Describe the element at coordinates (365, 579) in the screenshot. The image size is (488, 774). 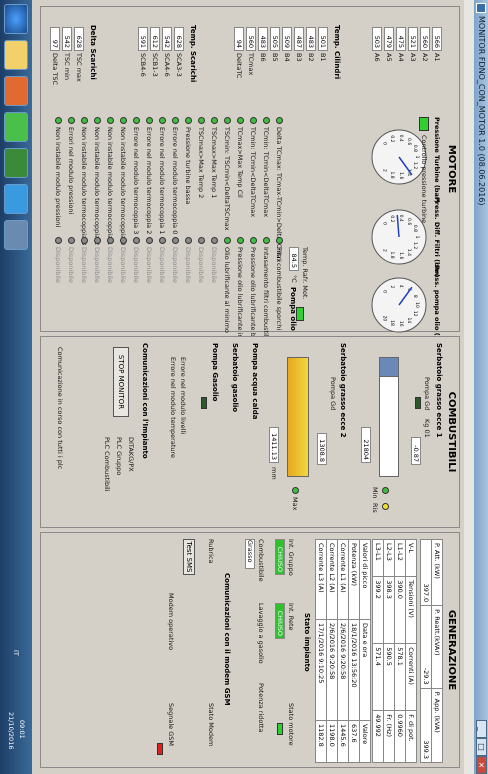
I see `picco-header: Valori di picco` at that location.